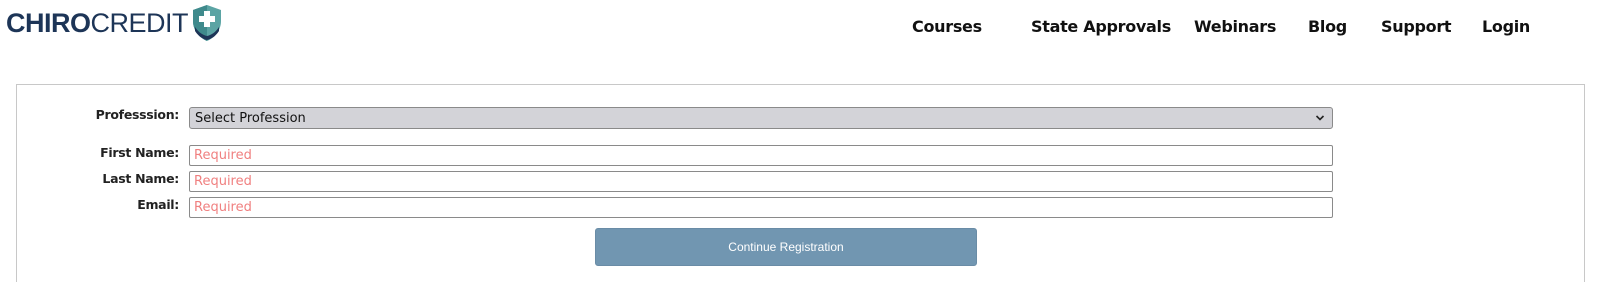  Describe the element at coordinates (761, 118) in the screenshot. I see `profession-select: Select Profession` at that location.